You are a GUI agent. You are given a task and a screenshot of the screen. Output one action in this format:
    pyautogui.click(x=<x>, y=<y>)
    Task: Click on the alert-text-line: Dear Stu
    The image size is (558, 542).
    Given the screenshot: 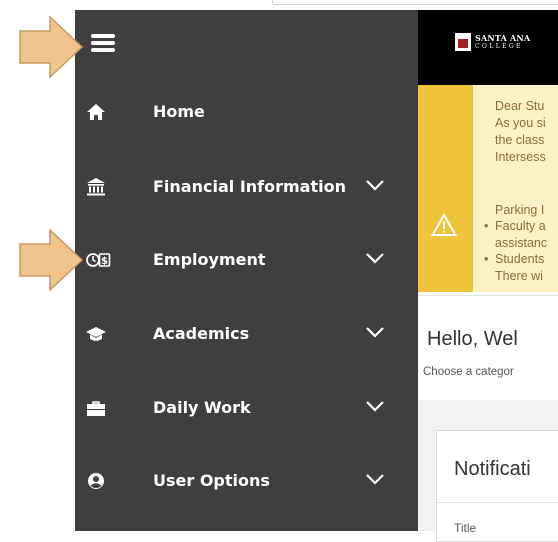 What is the action you would take?
    pyautogui.click(x=520, y=106)
    